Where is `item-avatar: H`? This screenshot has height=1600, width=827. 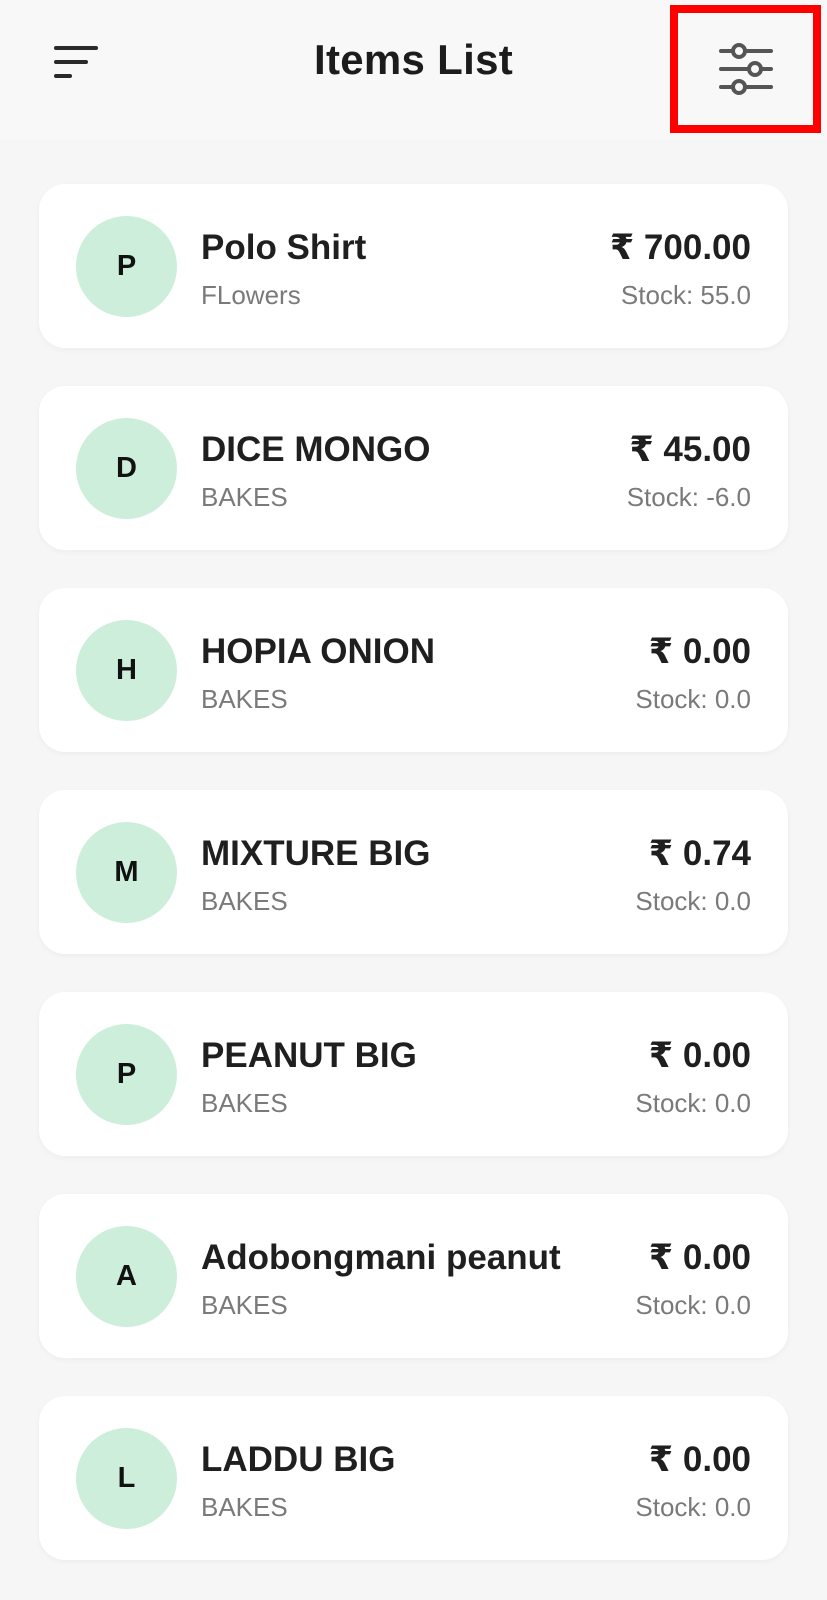 item-avatar: H is located at coordinates (126, 670).